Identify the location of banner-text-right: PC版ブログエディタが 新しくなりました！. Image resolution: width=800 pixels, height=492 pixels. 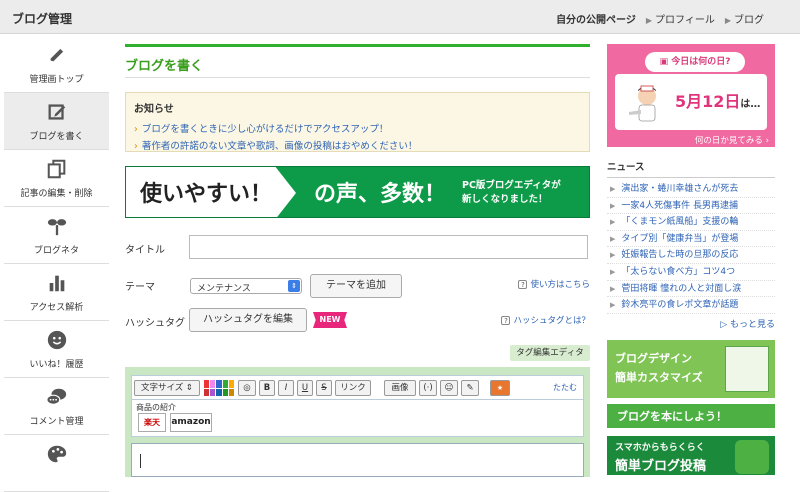
(511, 192).